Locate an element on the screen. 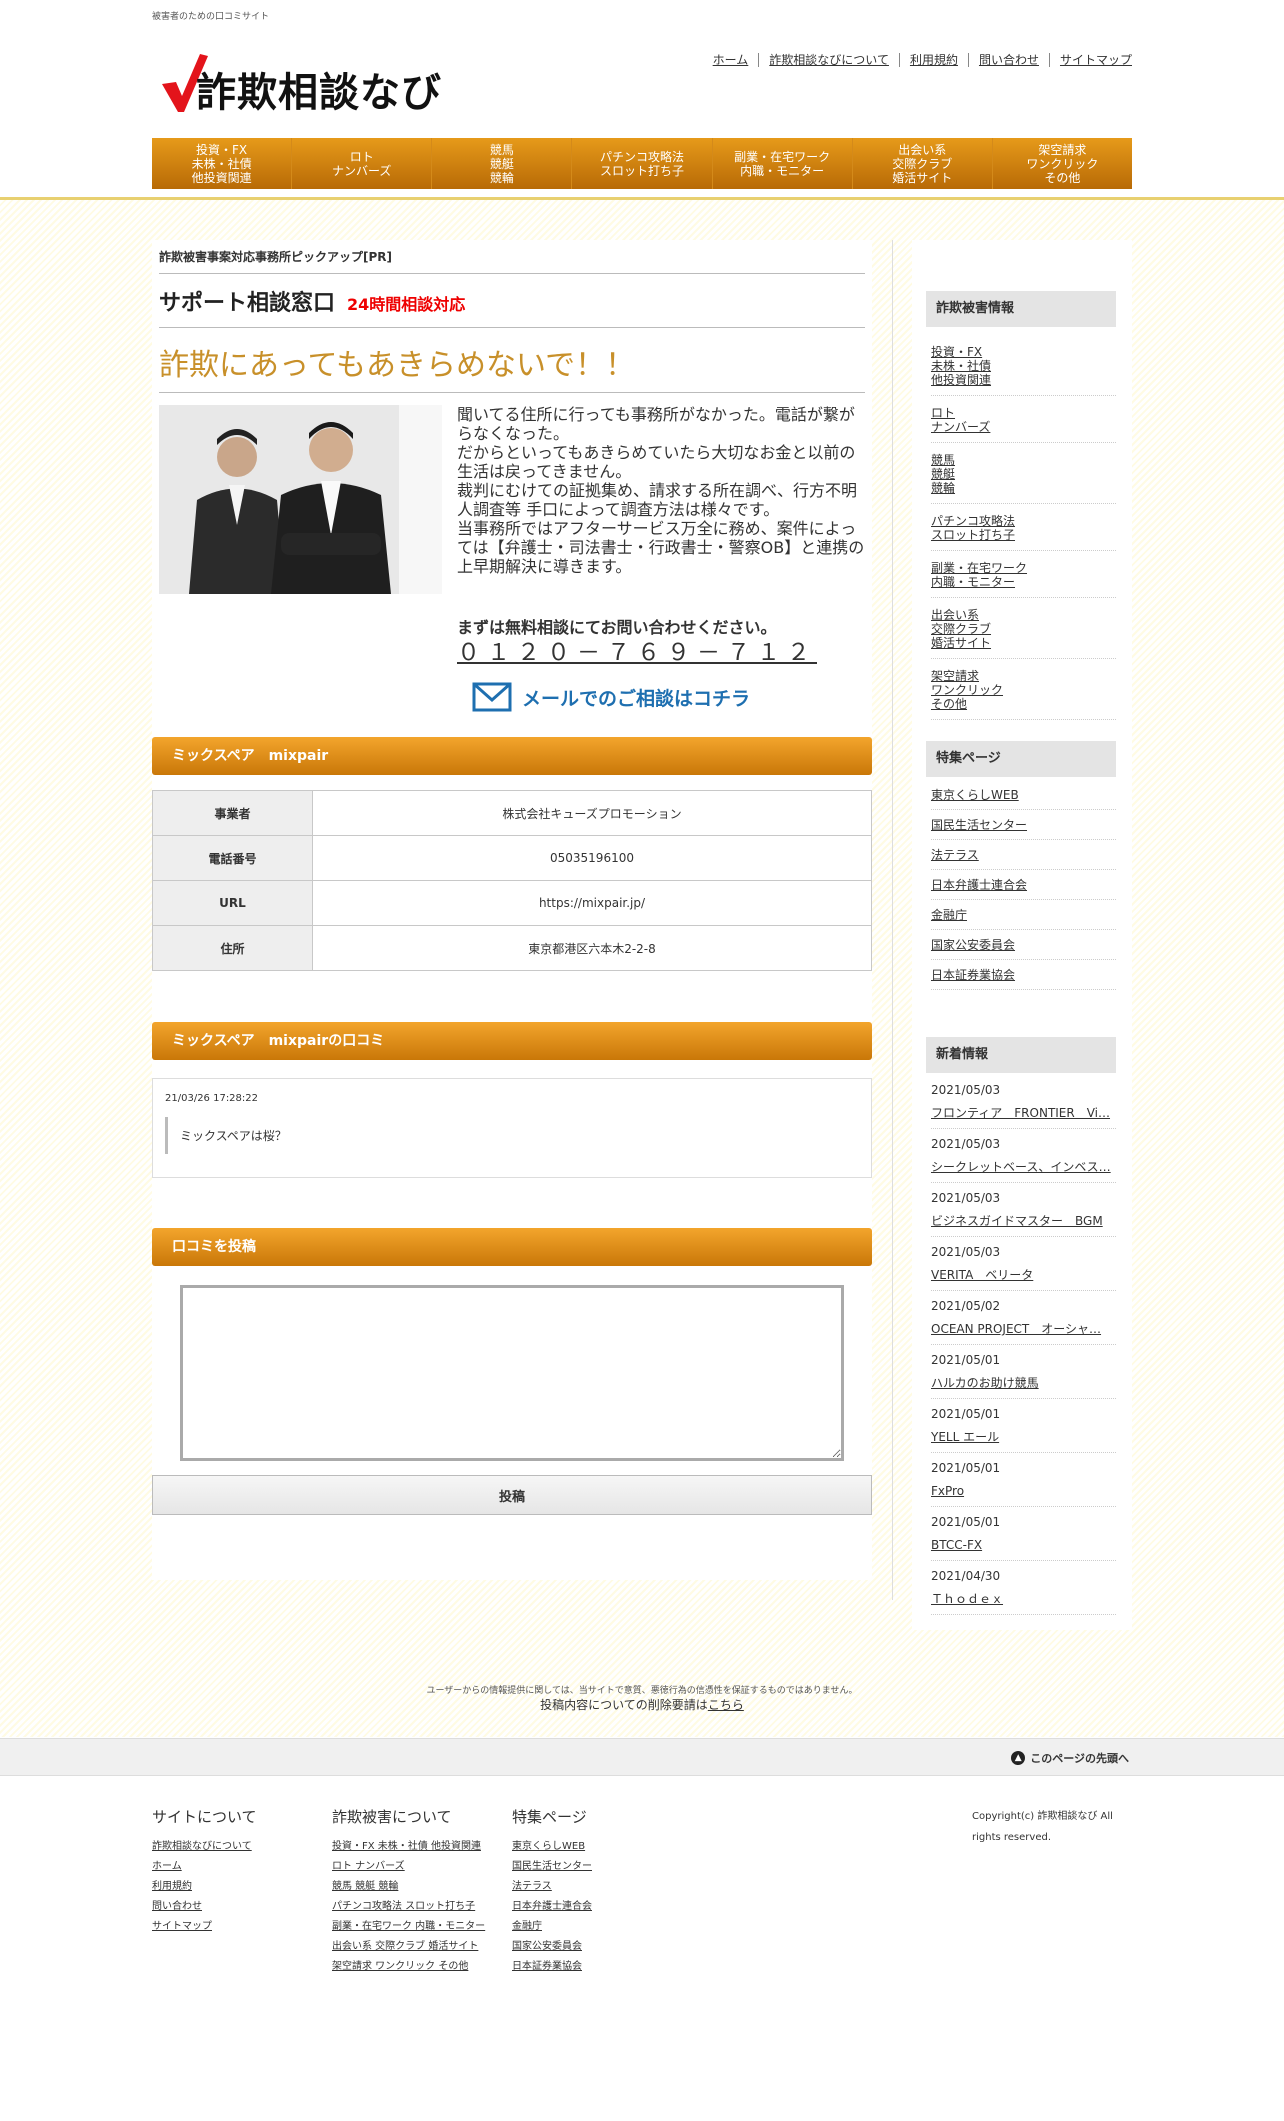 This screenshot has height=2121, width=1284. pagetop-button: ▲ このページの先頭へ is located at coordinates (1070, 1758).